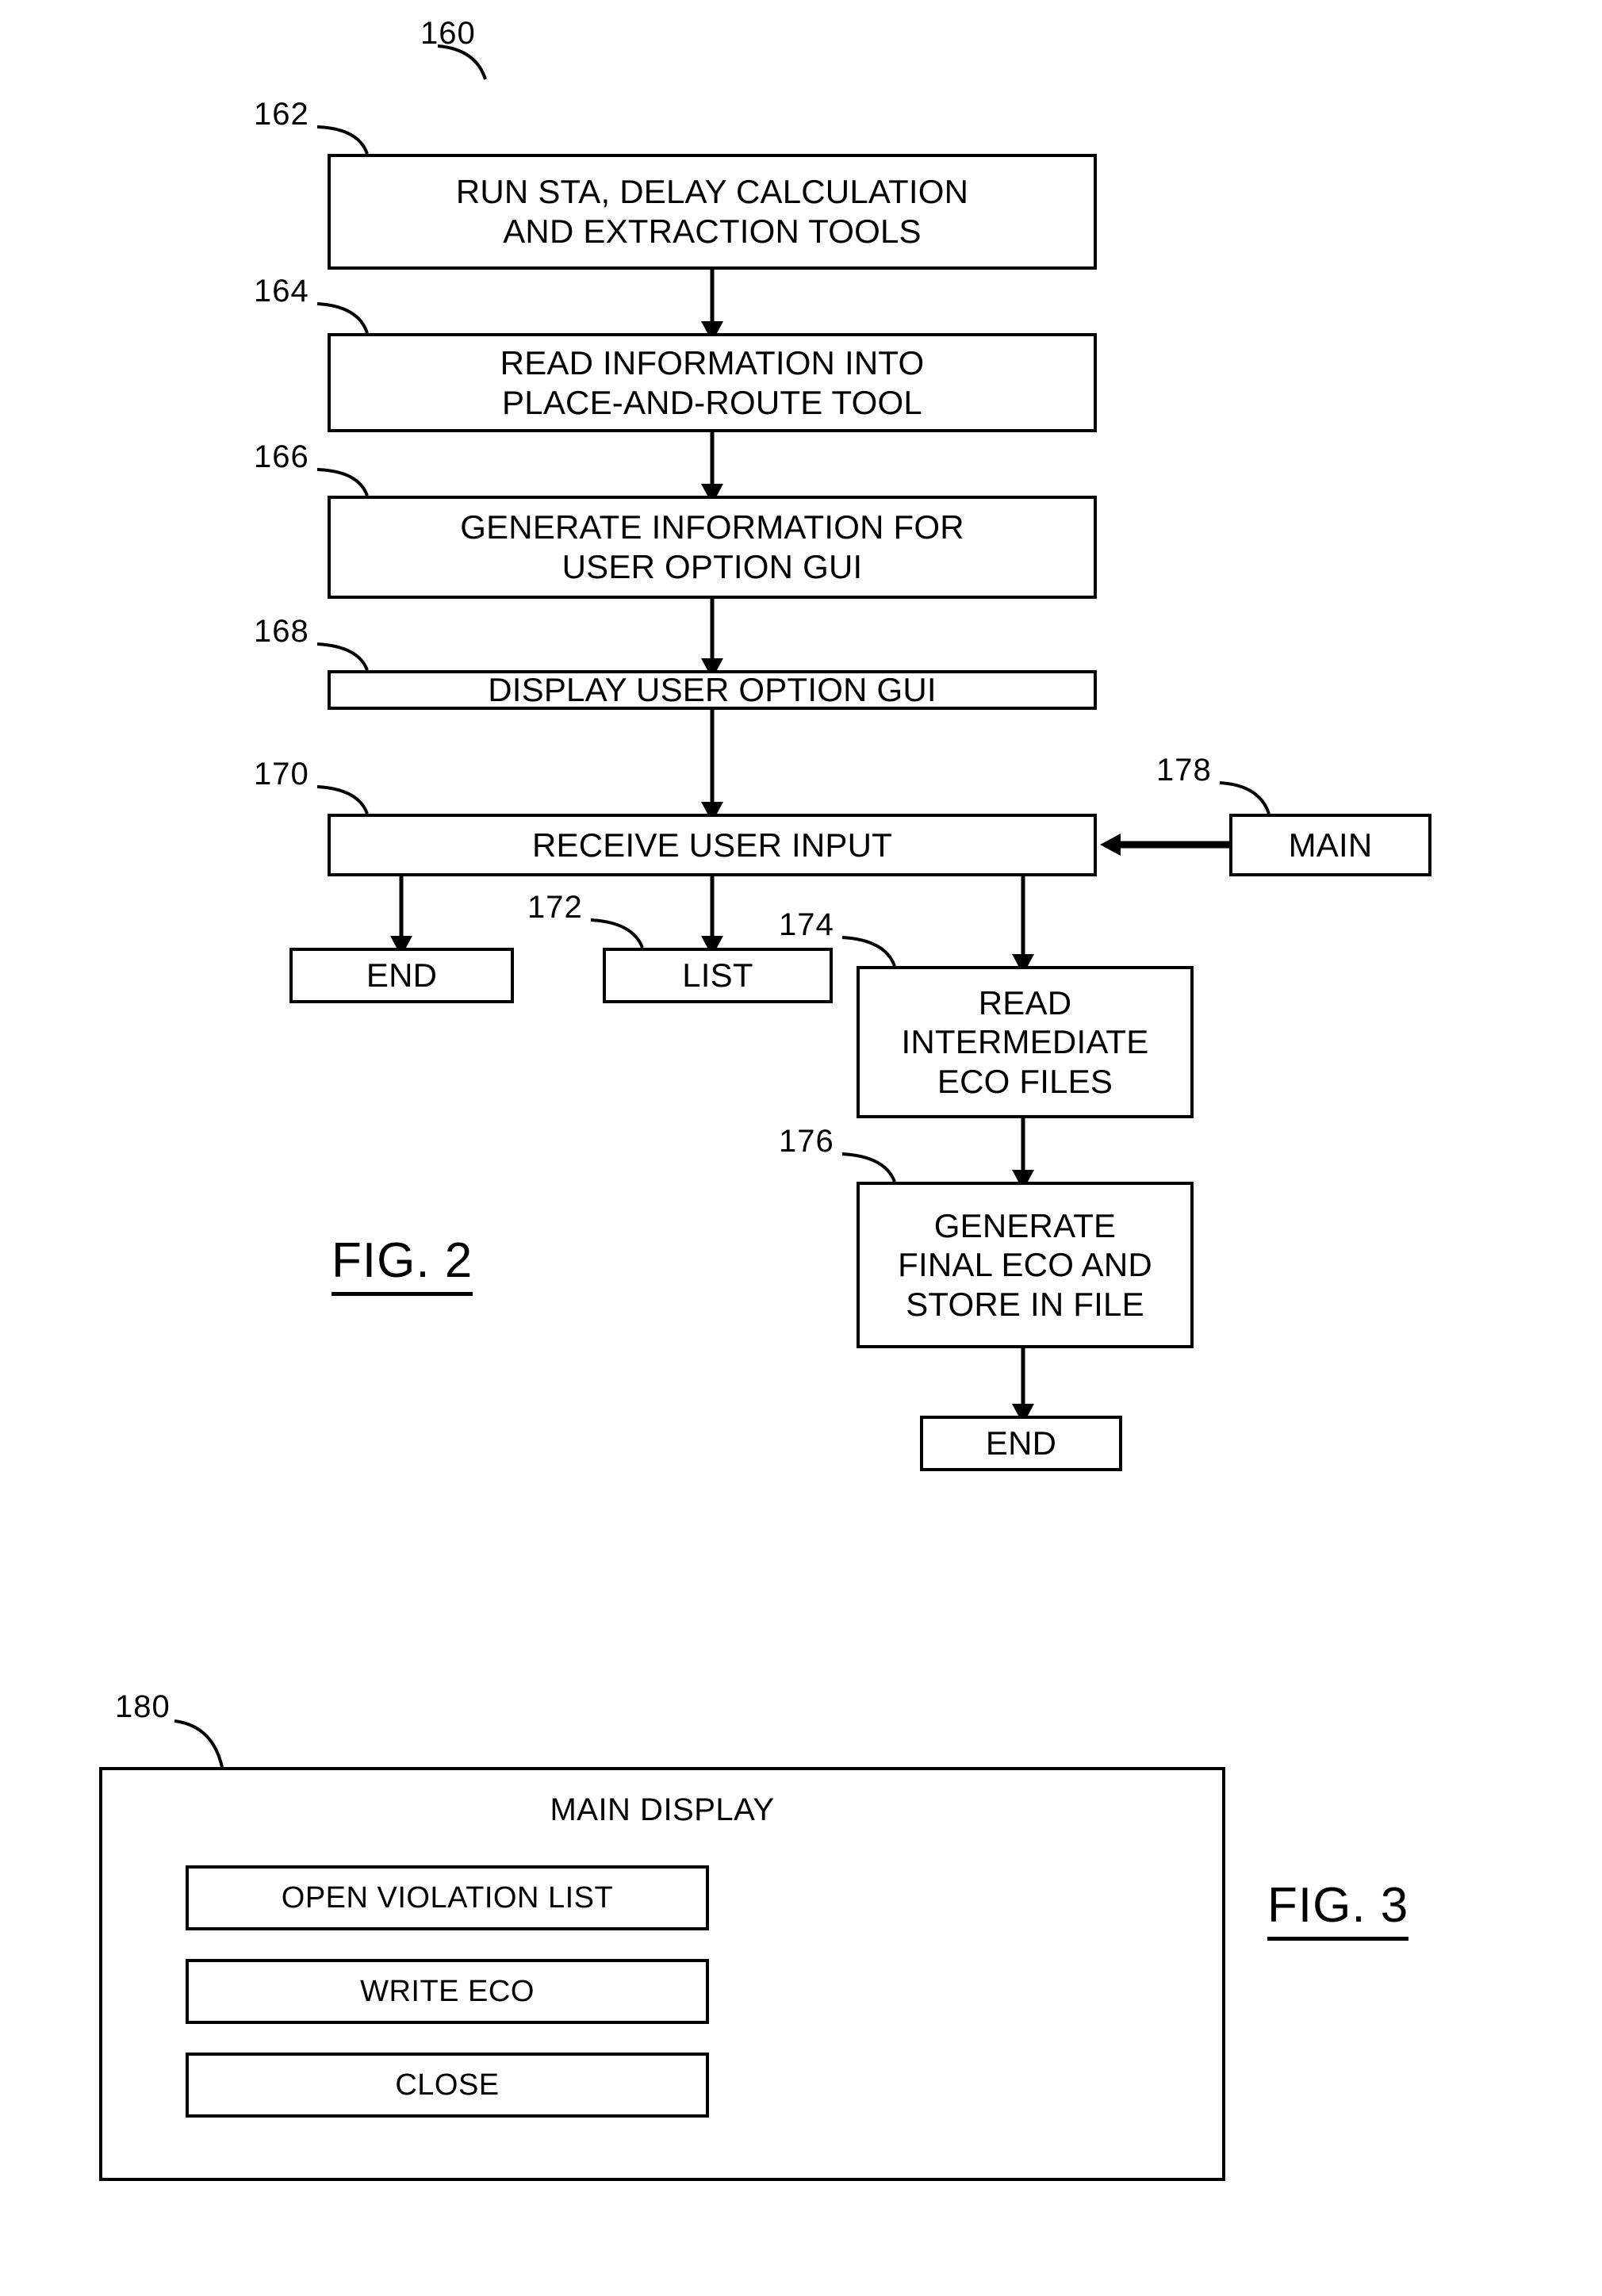  What do you see at coordinates (555, 907) in the screenshot?
I see `reference-numeral-172: 172` at bounding box center [555, 907].